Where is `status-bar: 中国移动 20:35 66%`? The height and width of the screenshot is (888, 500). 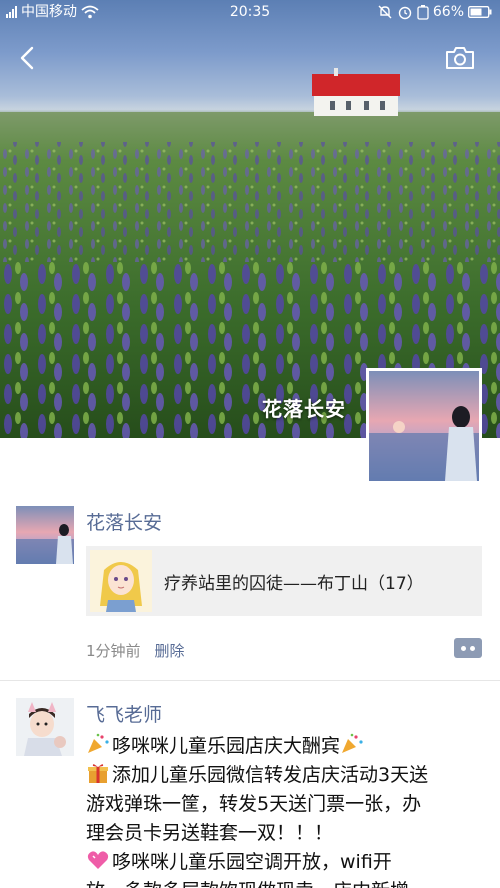 status-bar: 中国移动 20:35 66% is located at coordinates (250, 12).